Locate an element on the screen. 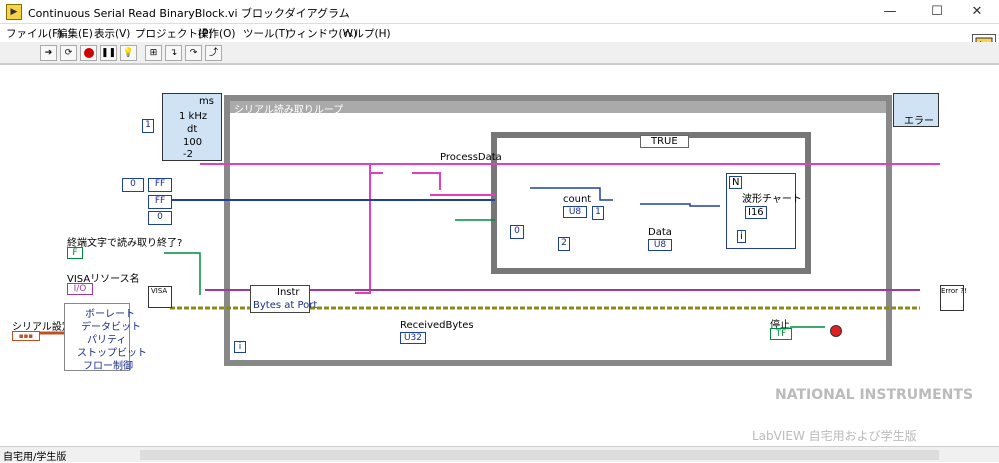  run-arrow-icon: ➔ is located at coordinates (48, 53).